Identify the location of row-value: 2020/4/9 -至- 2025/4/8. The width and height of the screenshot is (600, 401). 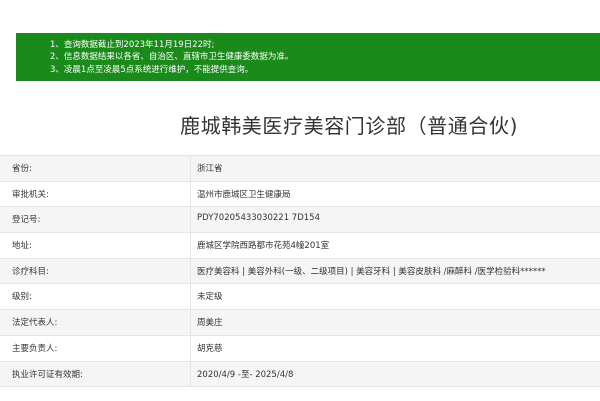
(245, 374).